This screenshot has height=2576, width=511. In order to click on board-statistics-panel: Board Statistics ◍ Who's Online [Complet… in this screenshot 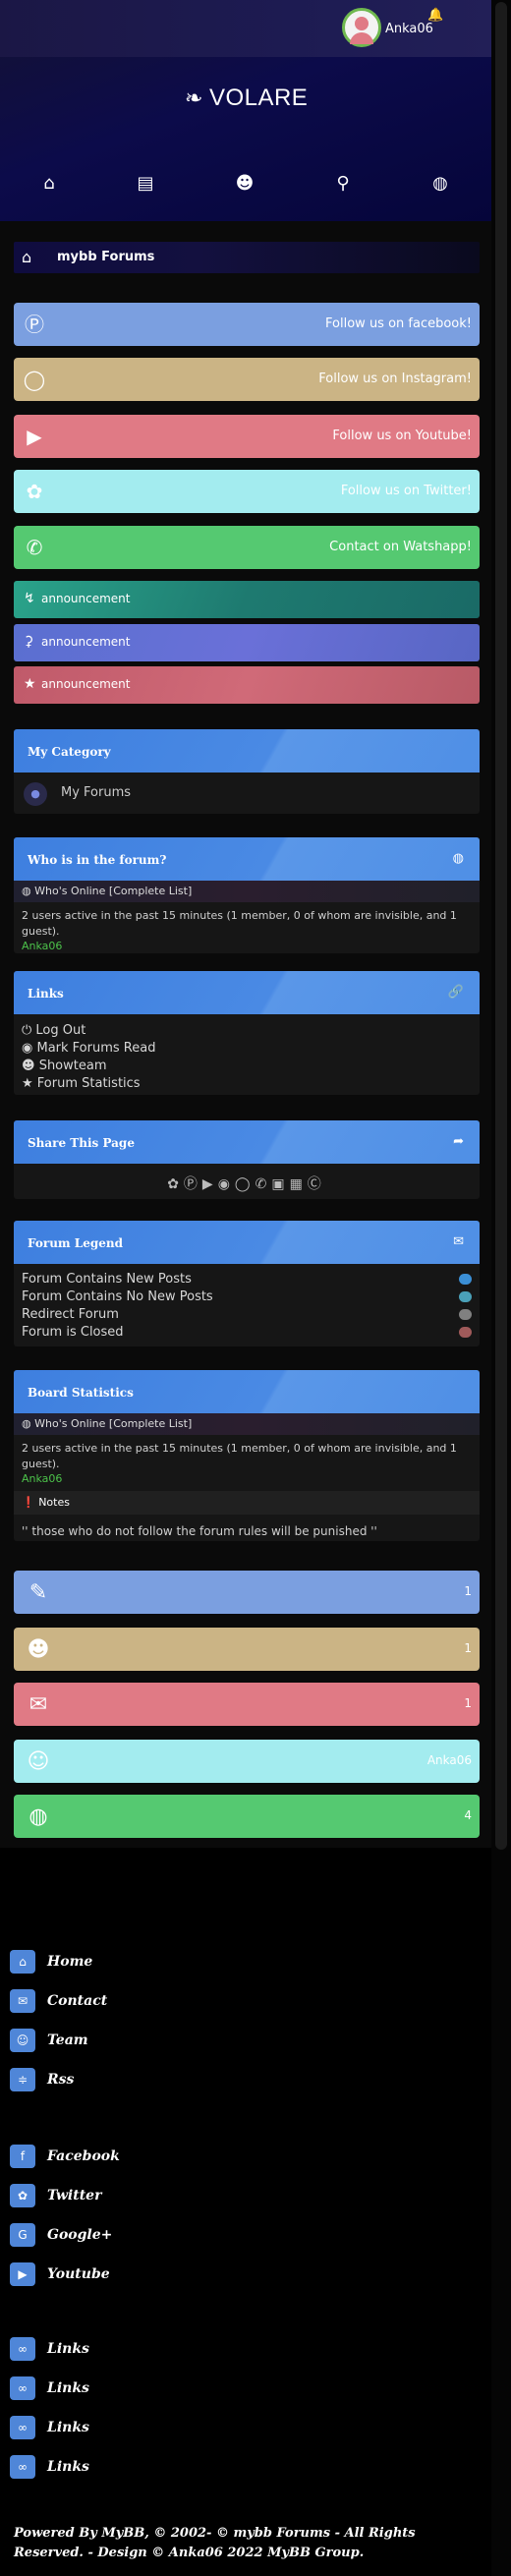, I will do `click(247, 1455)`.